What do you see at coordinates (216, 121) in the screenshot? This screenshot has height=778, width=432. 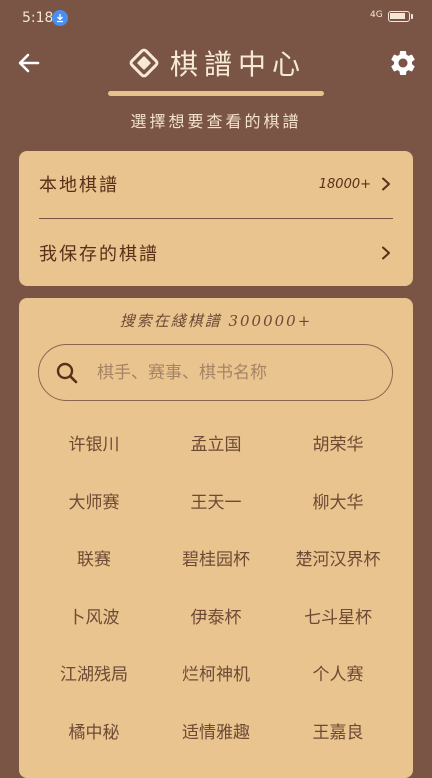 I see `page-subtitle: 選擇想要查看的棋譜` at bounding box center [216, 121].